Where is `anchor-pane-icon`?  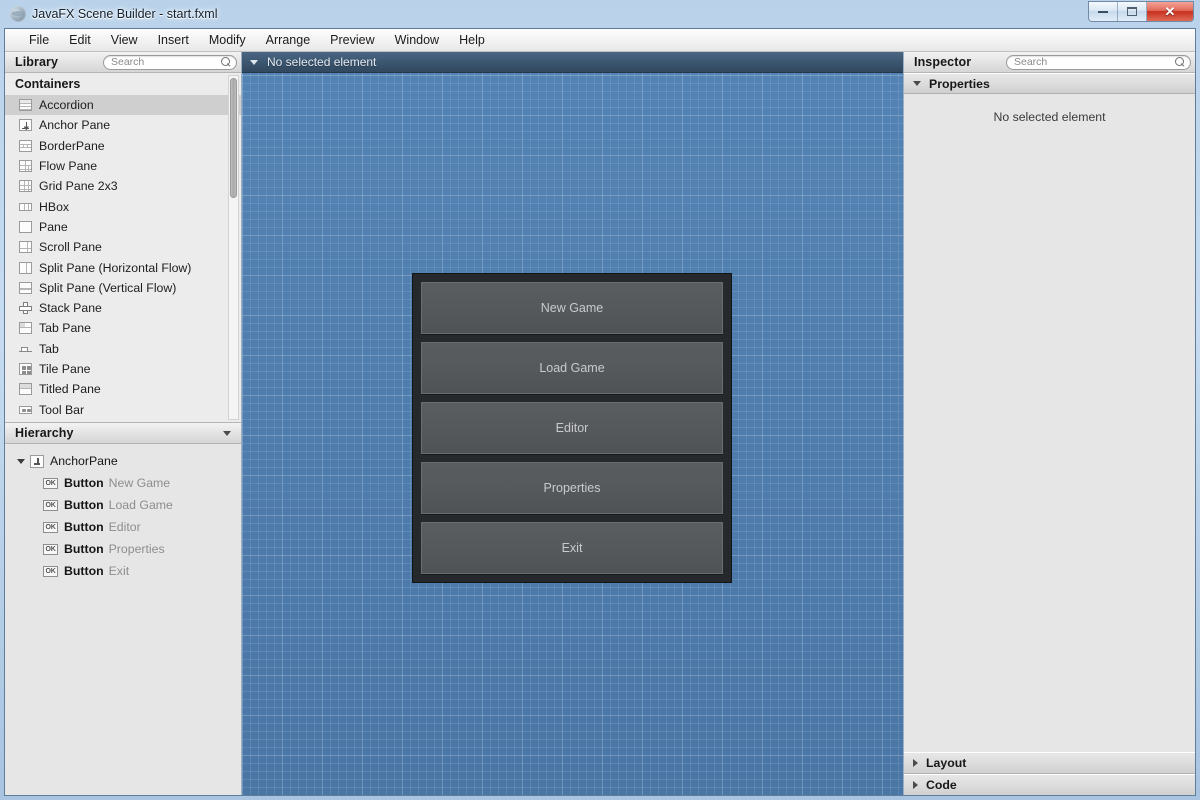
anchor-pane-icon is located at coordinates (25, 125).